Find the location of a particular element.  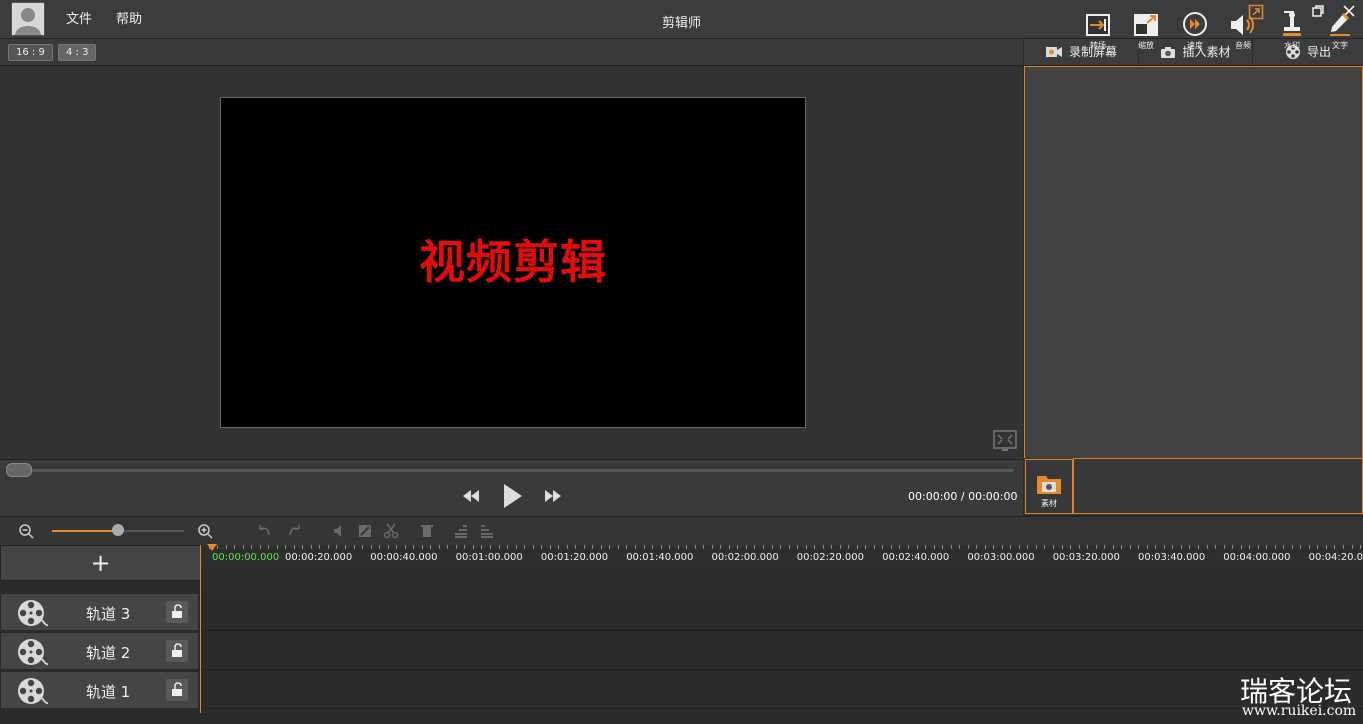

camera-video-icon is located at coordinates (1053, 52).